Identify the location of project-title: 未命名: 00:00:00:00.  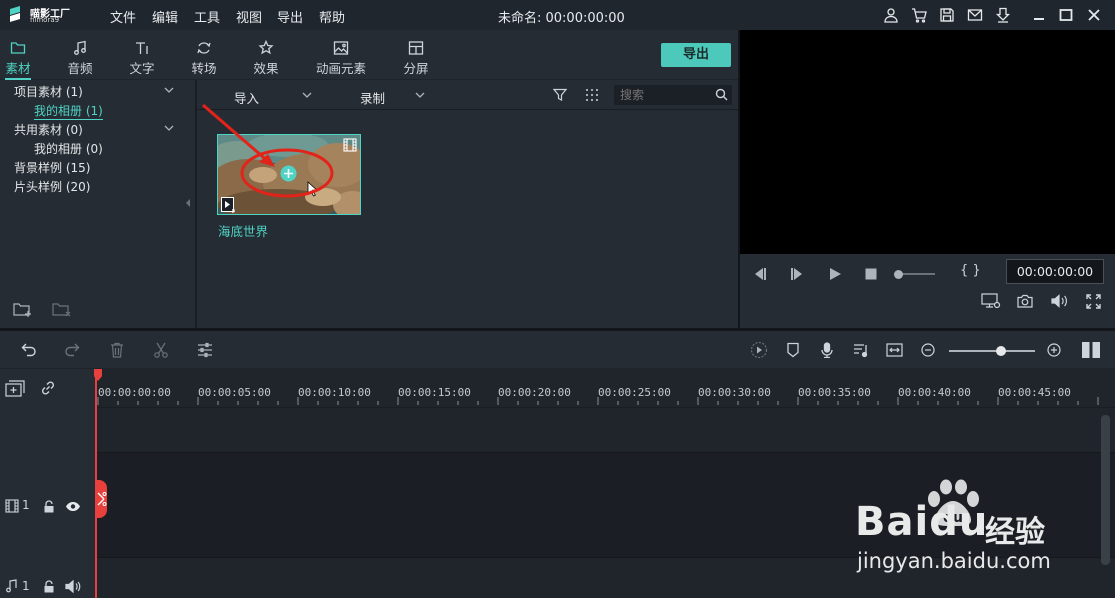
(561, 18).